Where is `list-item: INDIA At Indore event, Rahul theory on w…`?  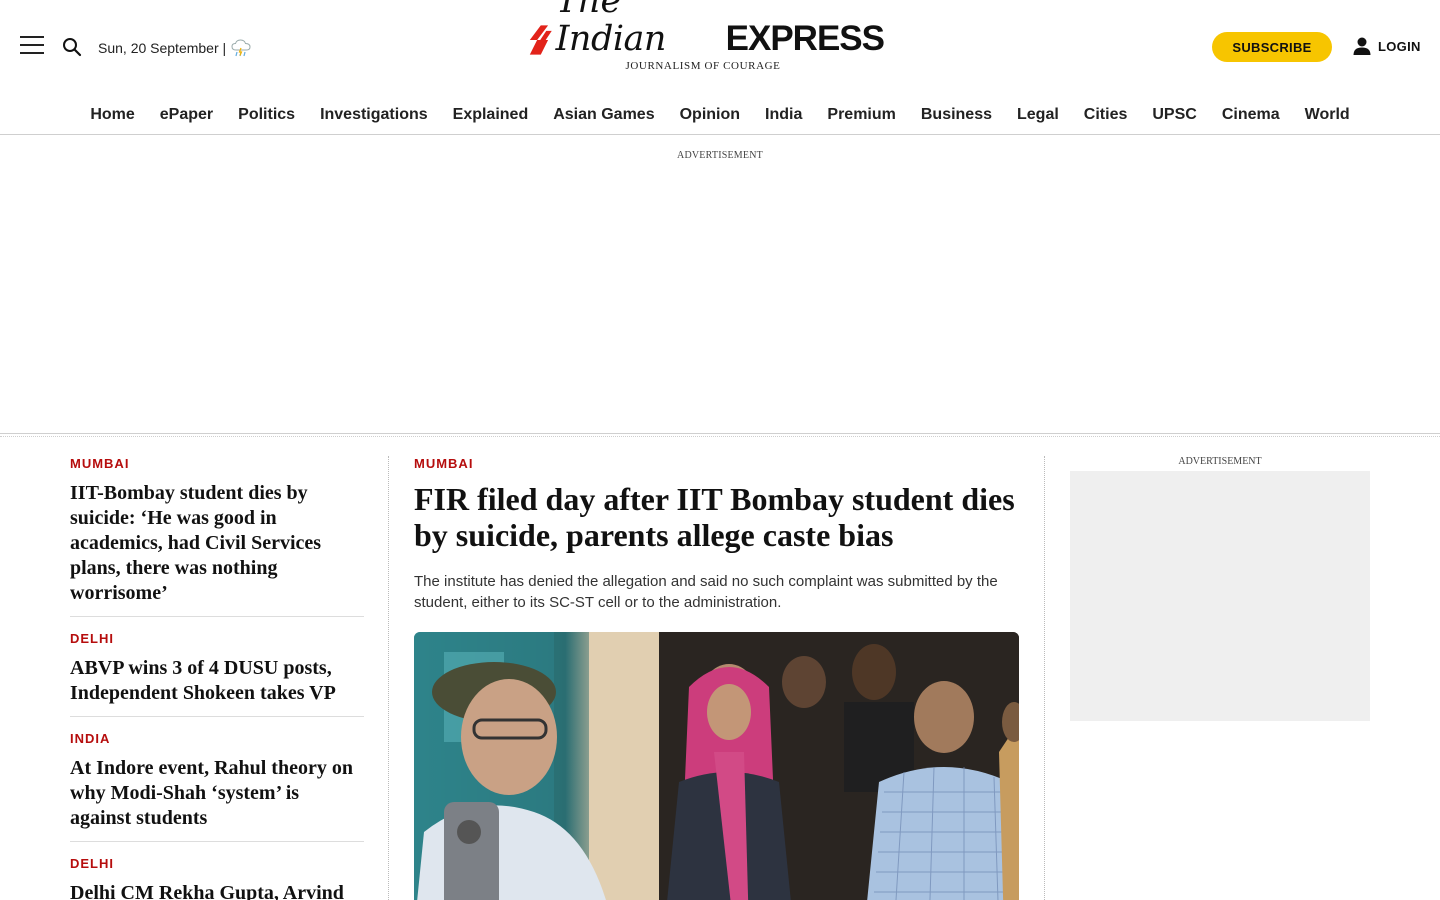
list-item: INDIA At Indore event, Rahul theory on w… is located at coordinates (217, 786).